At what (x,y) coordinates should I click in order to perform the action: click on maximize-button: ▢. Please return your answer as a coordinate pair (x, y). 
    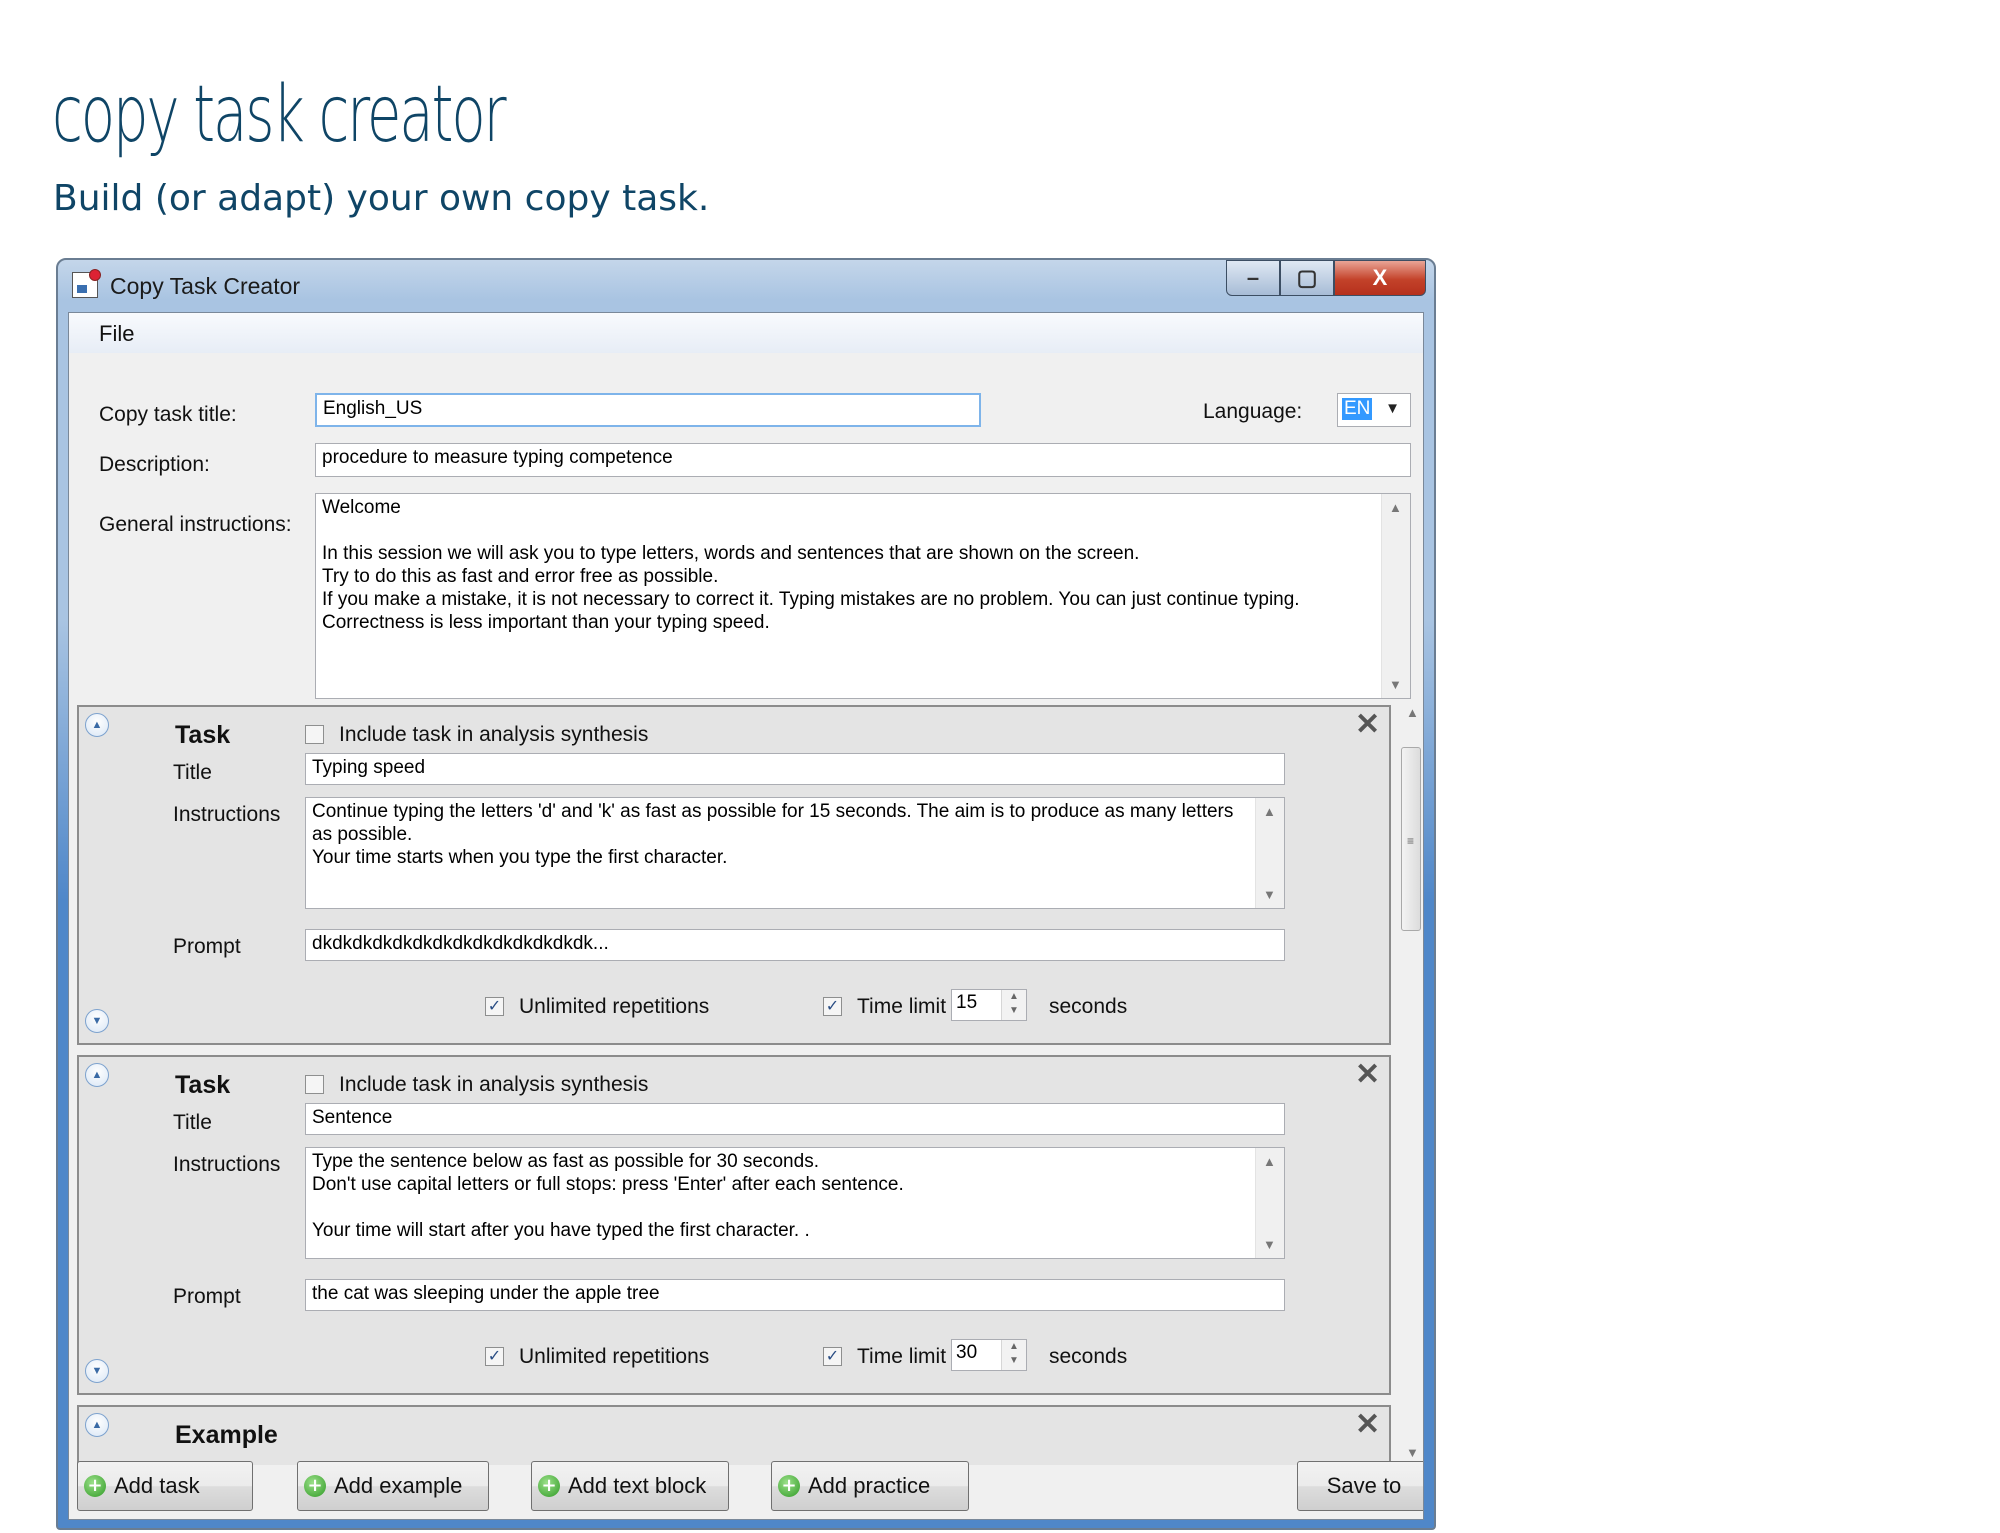
    Looking at the image, I should click on (1307, 278).